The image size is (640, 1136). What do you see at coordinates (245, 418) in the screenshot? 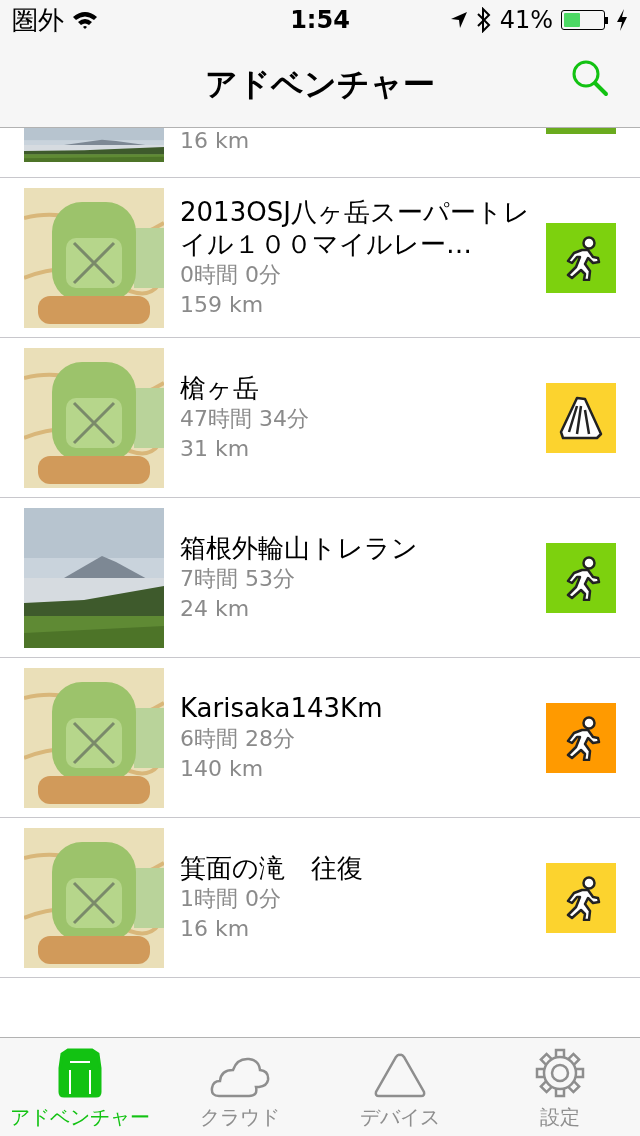
I see `duration-text: 47時間 34分` at bounding box center [245, 418].